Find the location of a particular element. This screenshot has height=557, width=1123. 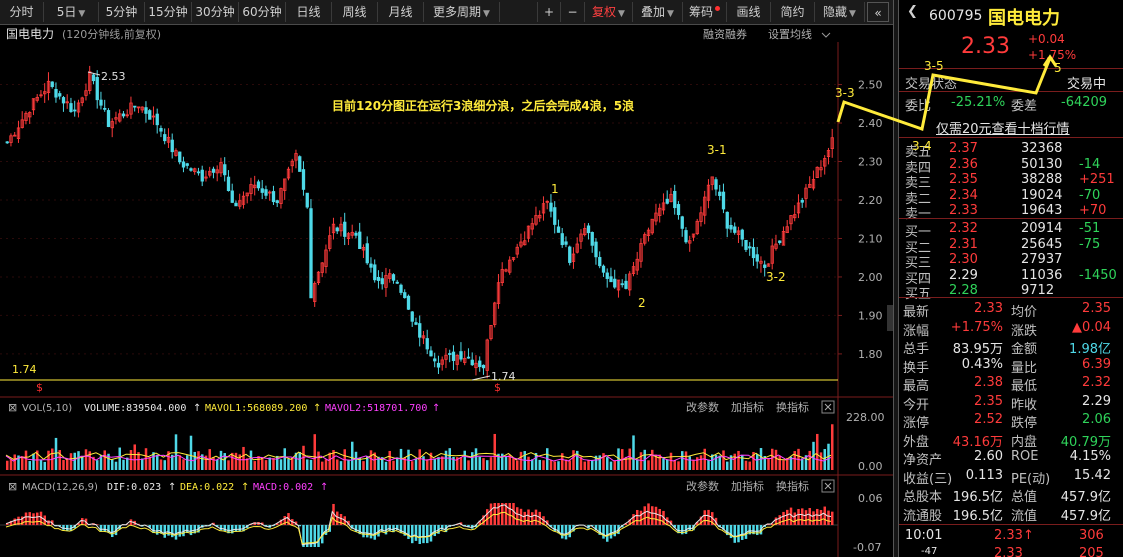

period-label: 日线 is located at coordinates (308, 12).